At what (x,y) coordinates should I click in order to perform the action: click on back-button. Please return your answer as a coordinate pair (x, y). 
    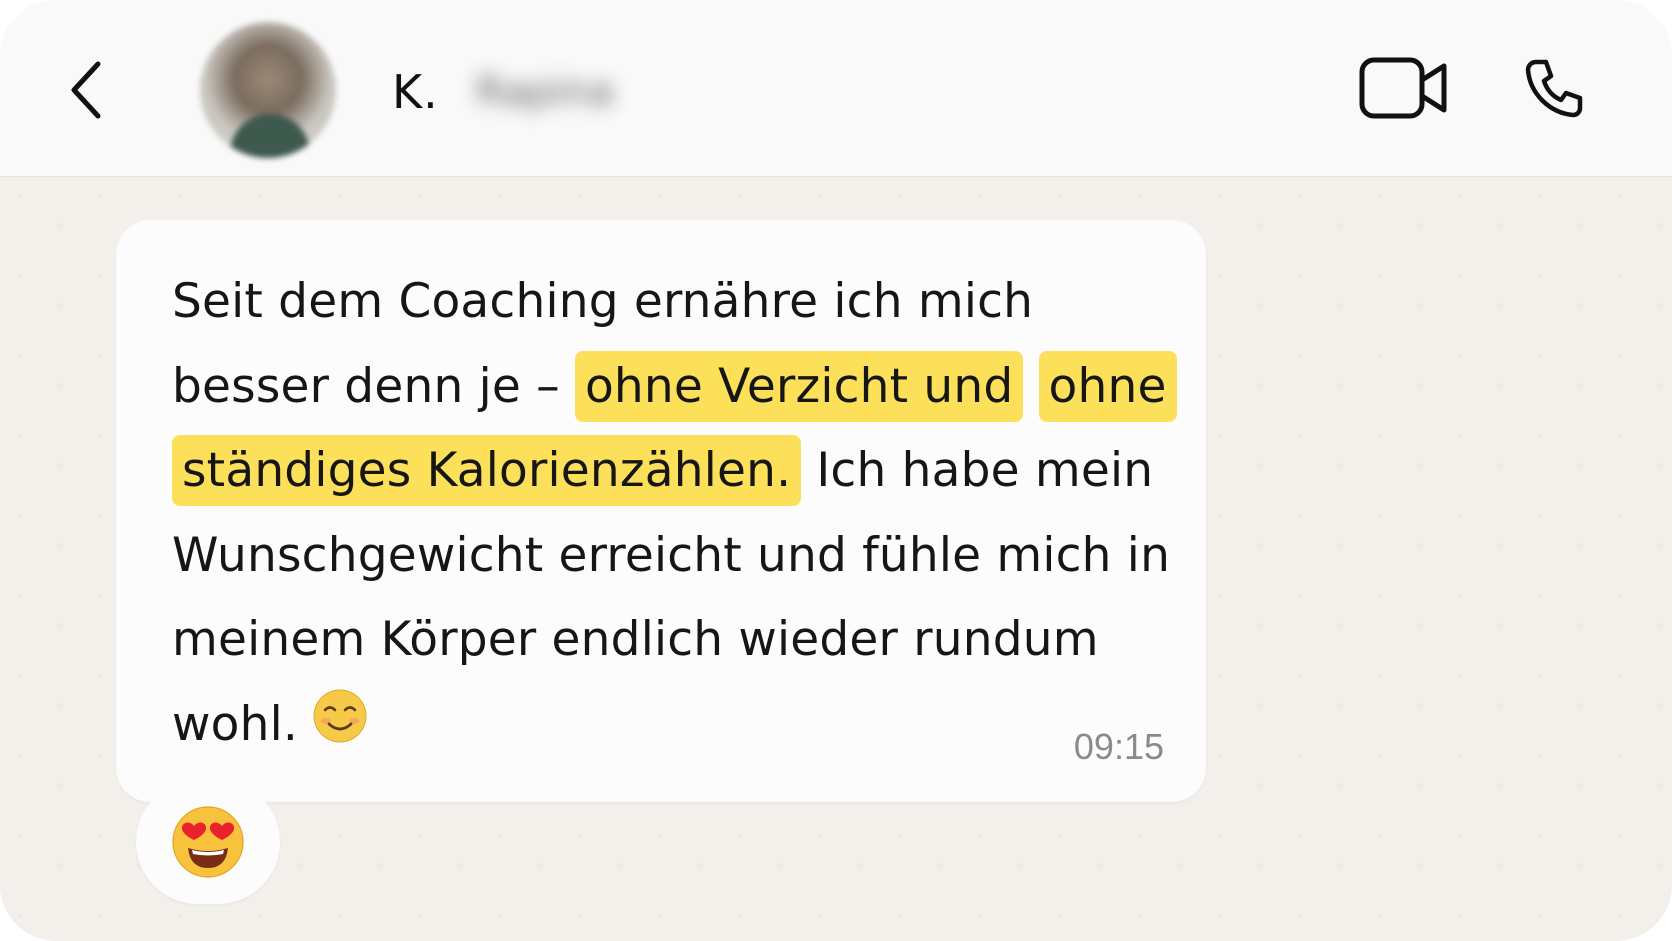
    Looking at the image, I should click on (86, 90).